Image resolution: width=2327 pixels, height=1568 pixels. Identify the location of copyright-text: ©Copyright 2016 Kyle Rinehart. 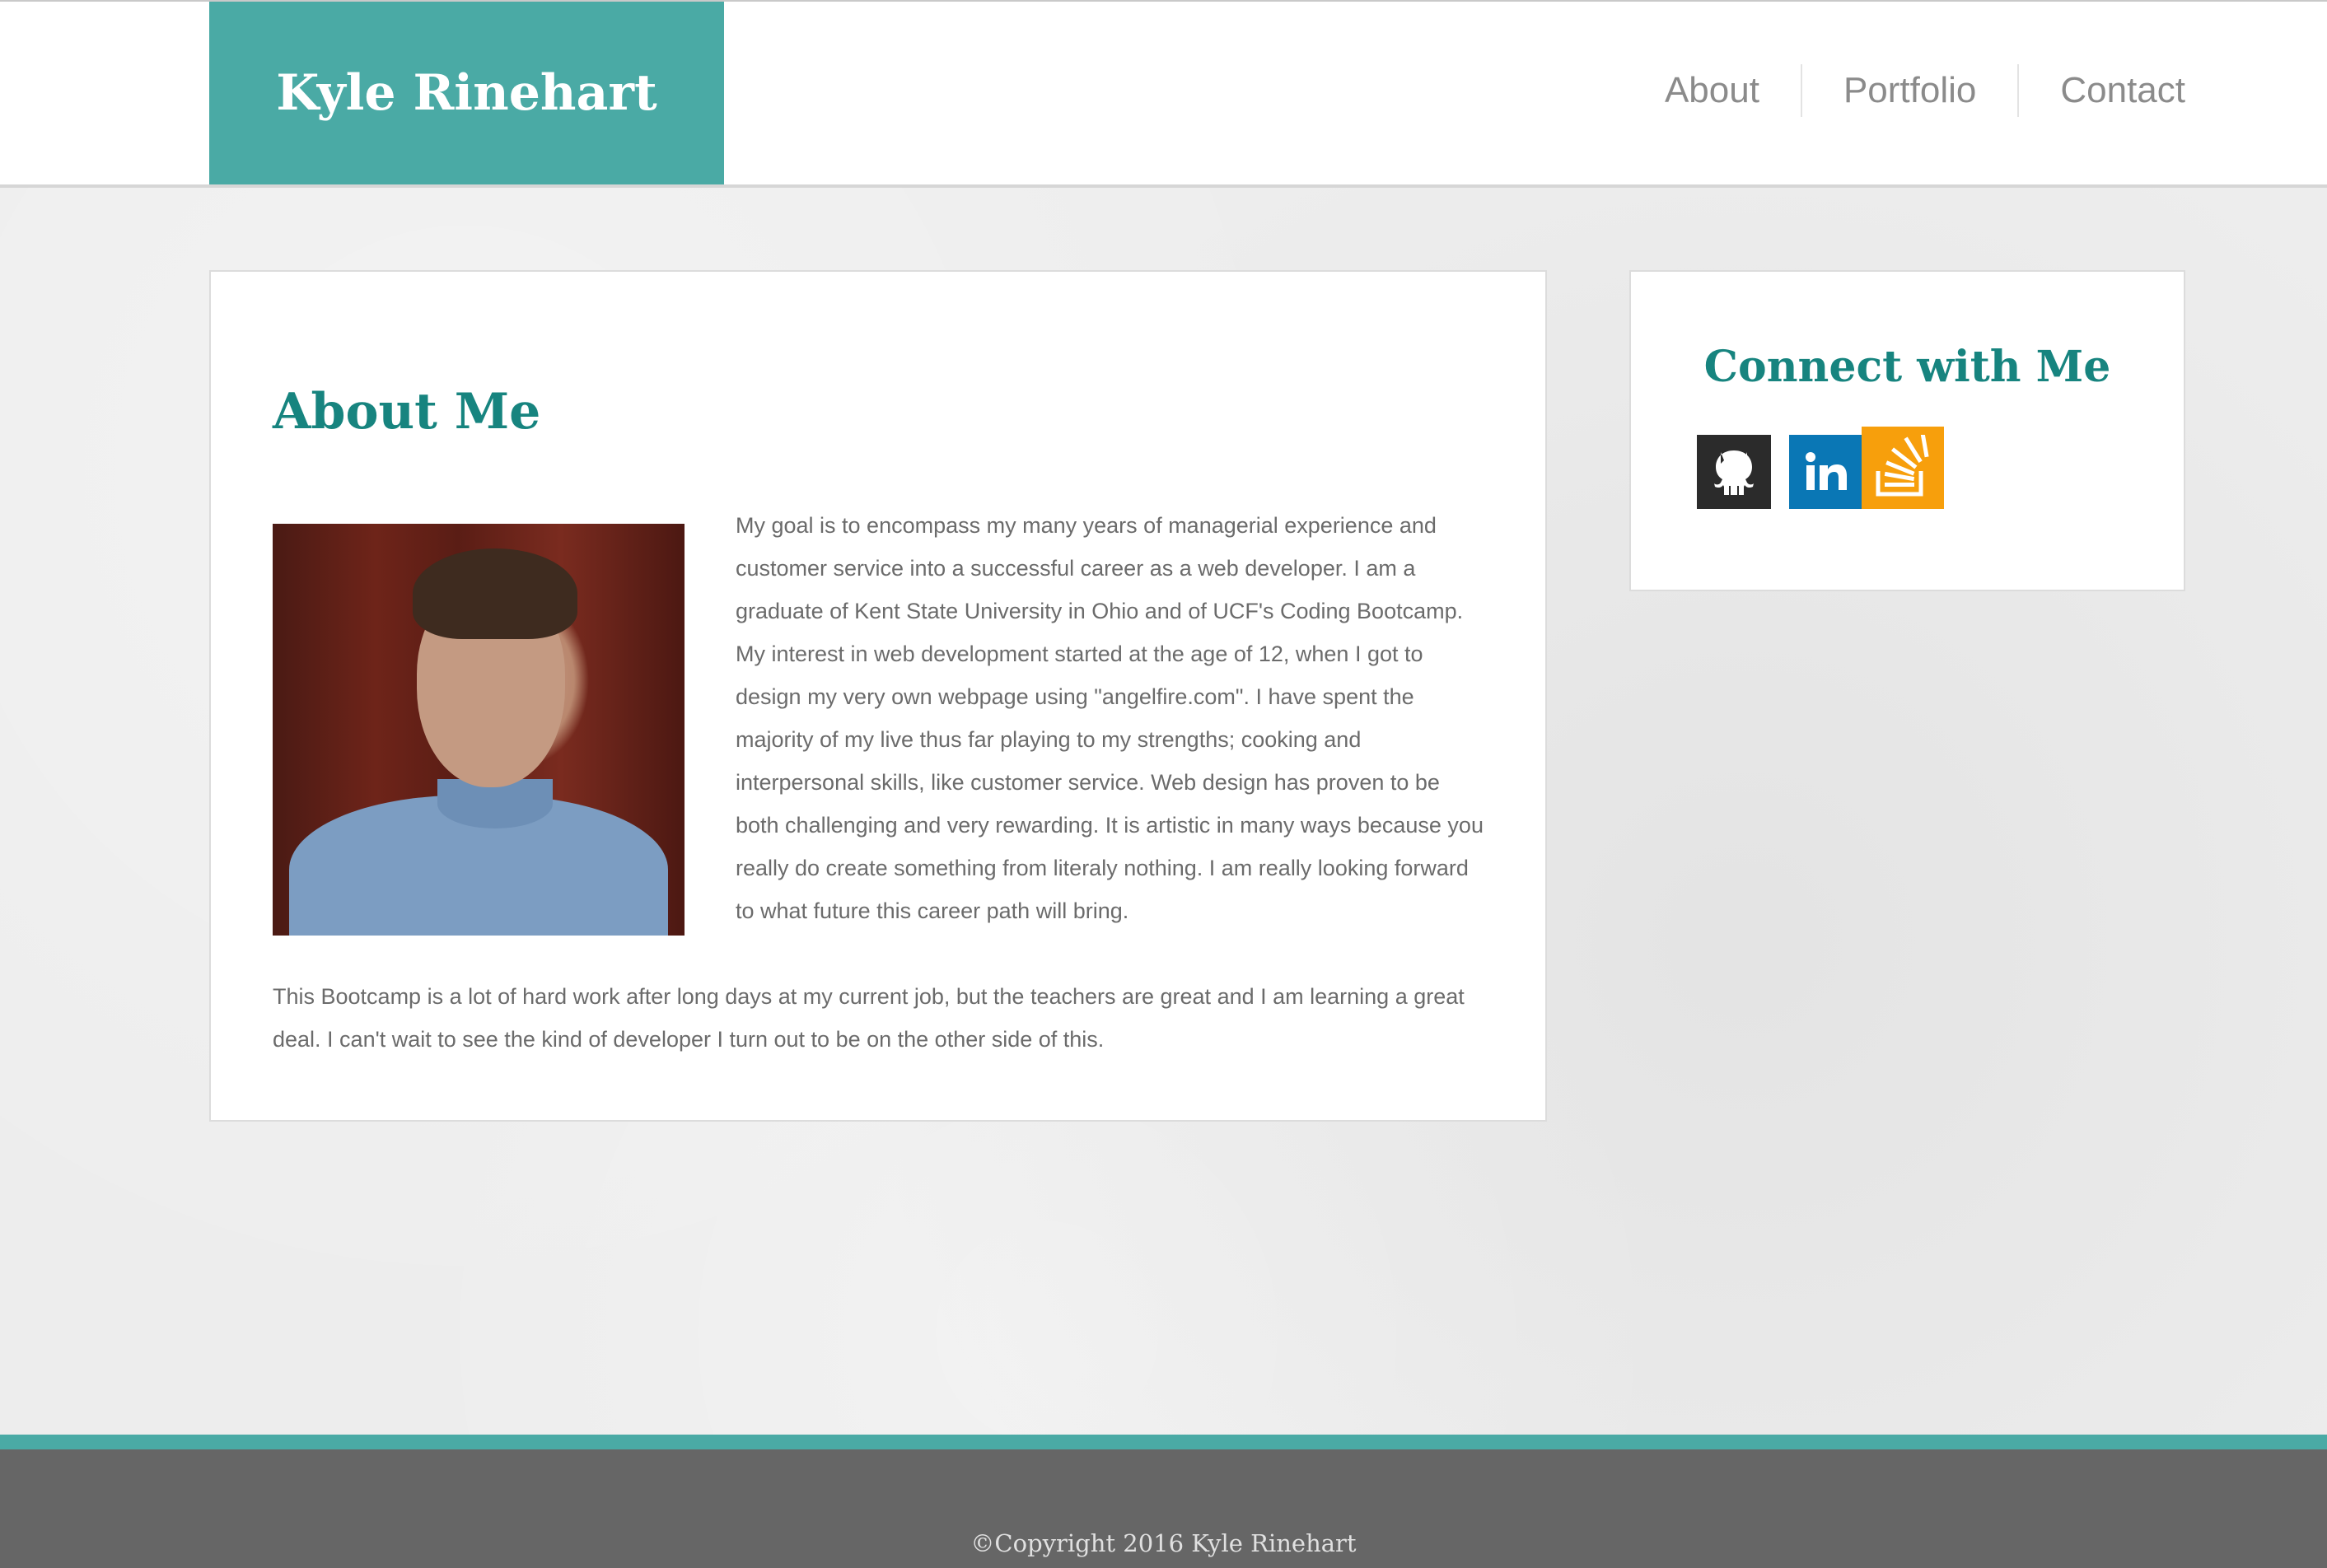
(1163, 1543).